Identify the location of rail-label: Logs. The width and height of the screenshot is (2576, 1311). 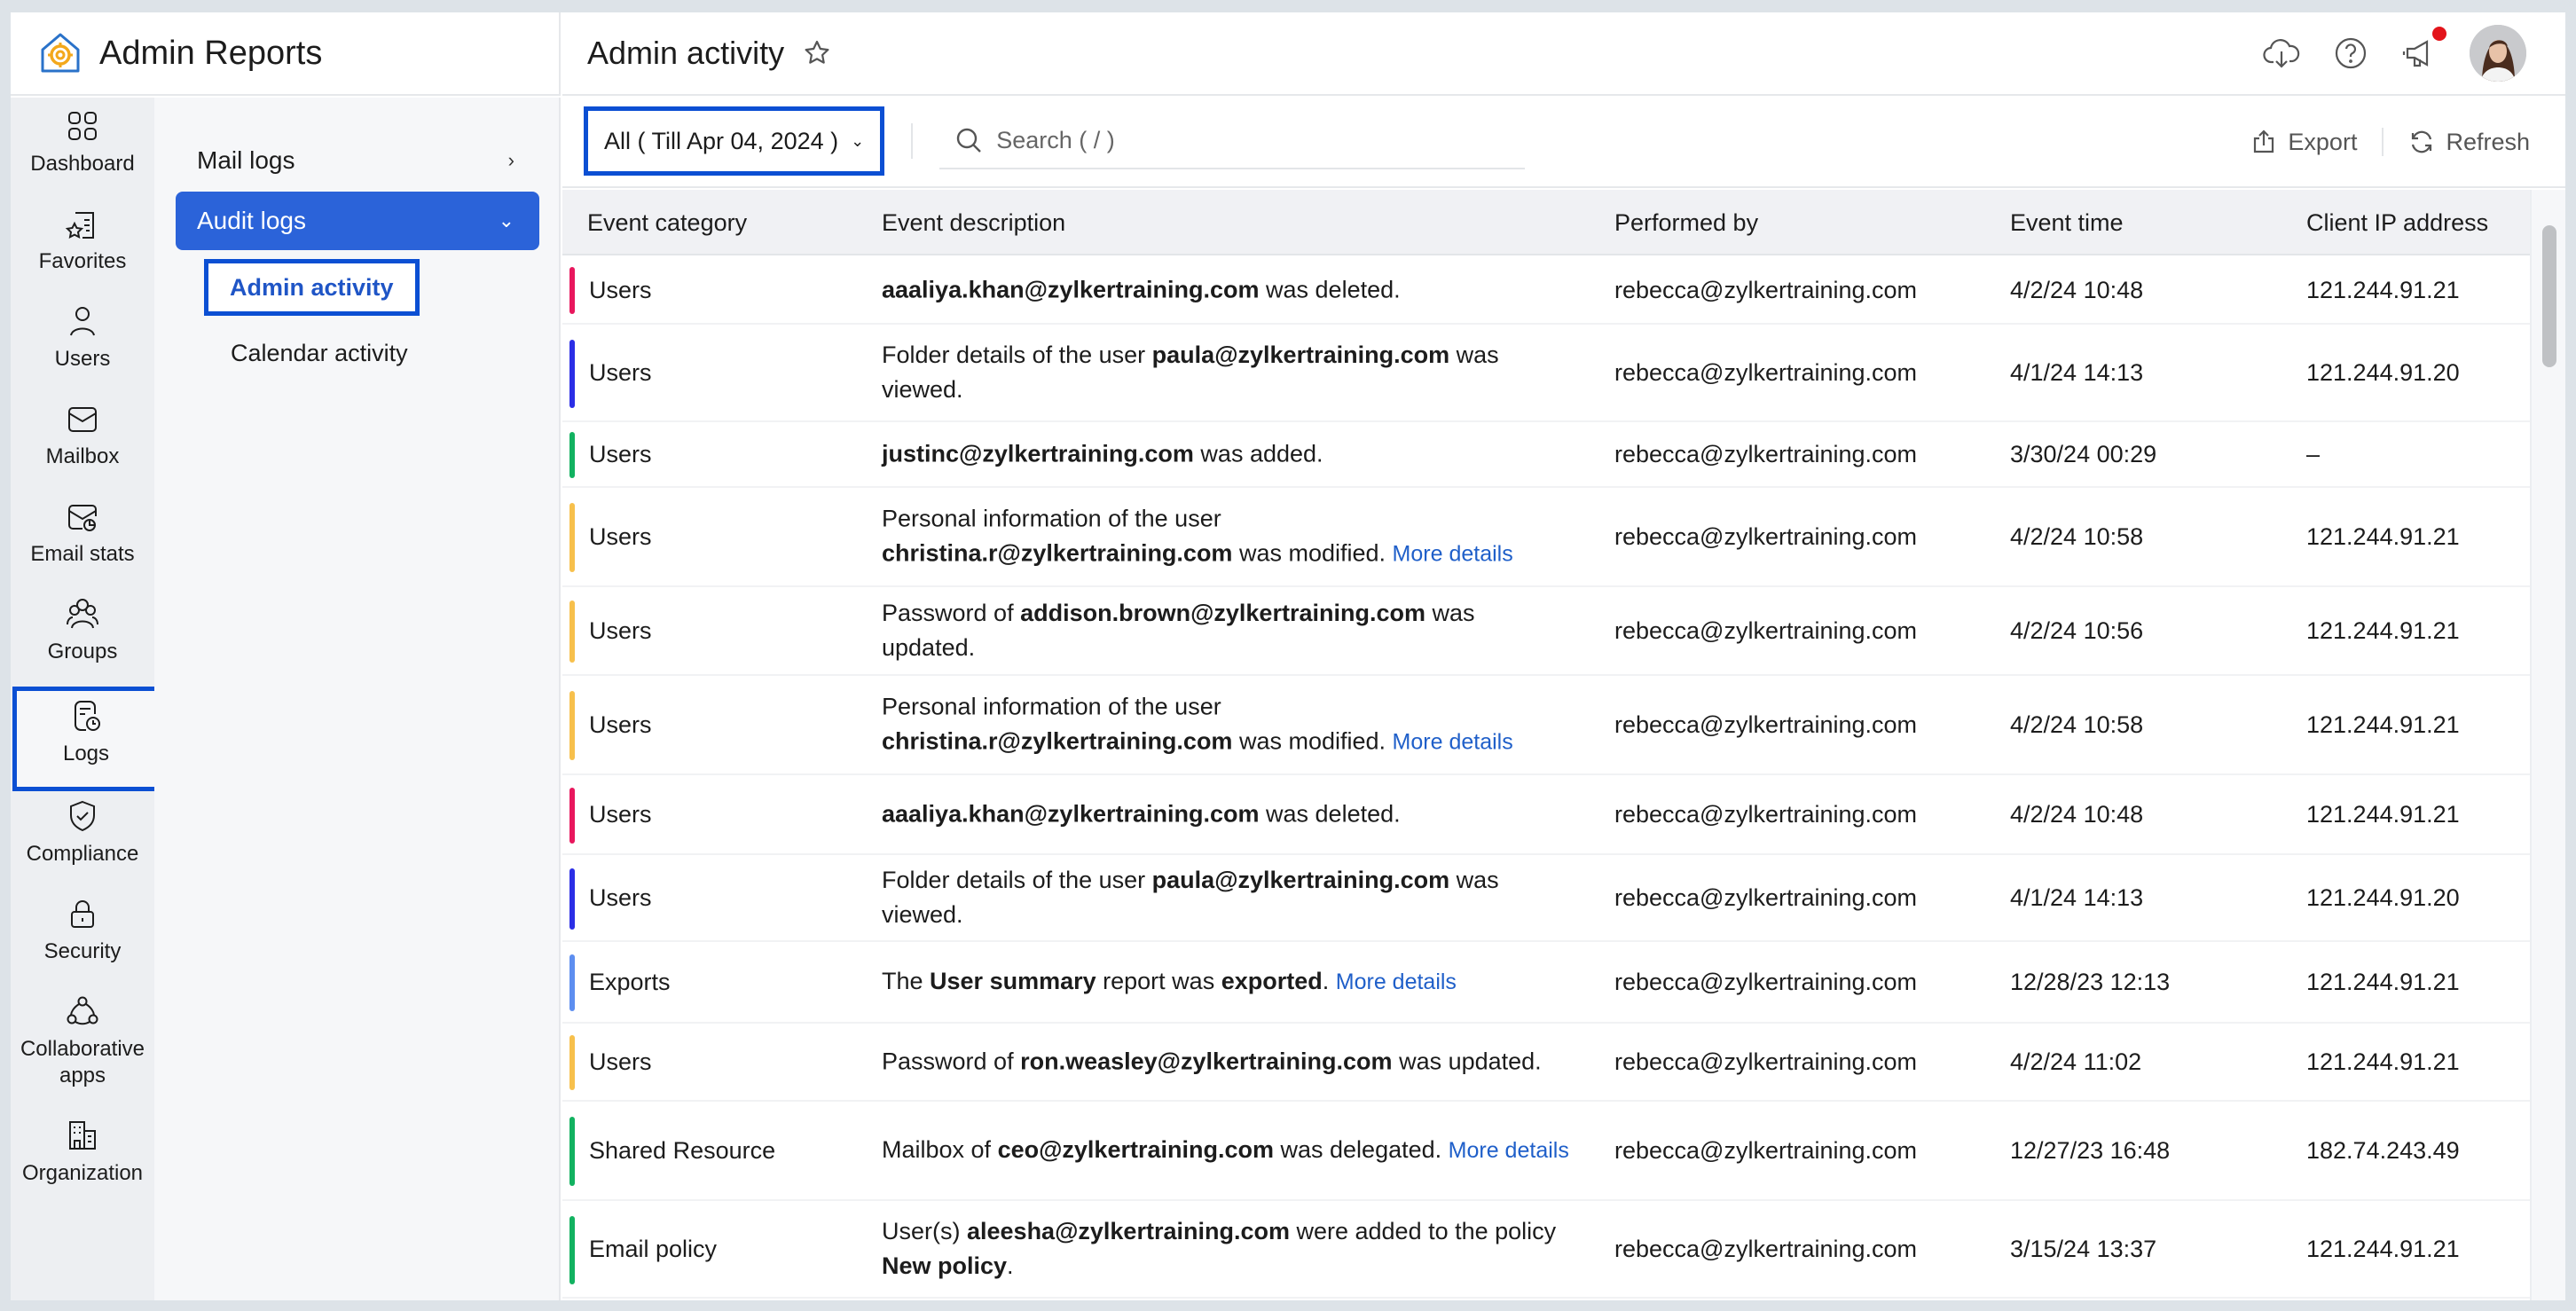
(86, 753).